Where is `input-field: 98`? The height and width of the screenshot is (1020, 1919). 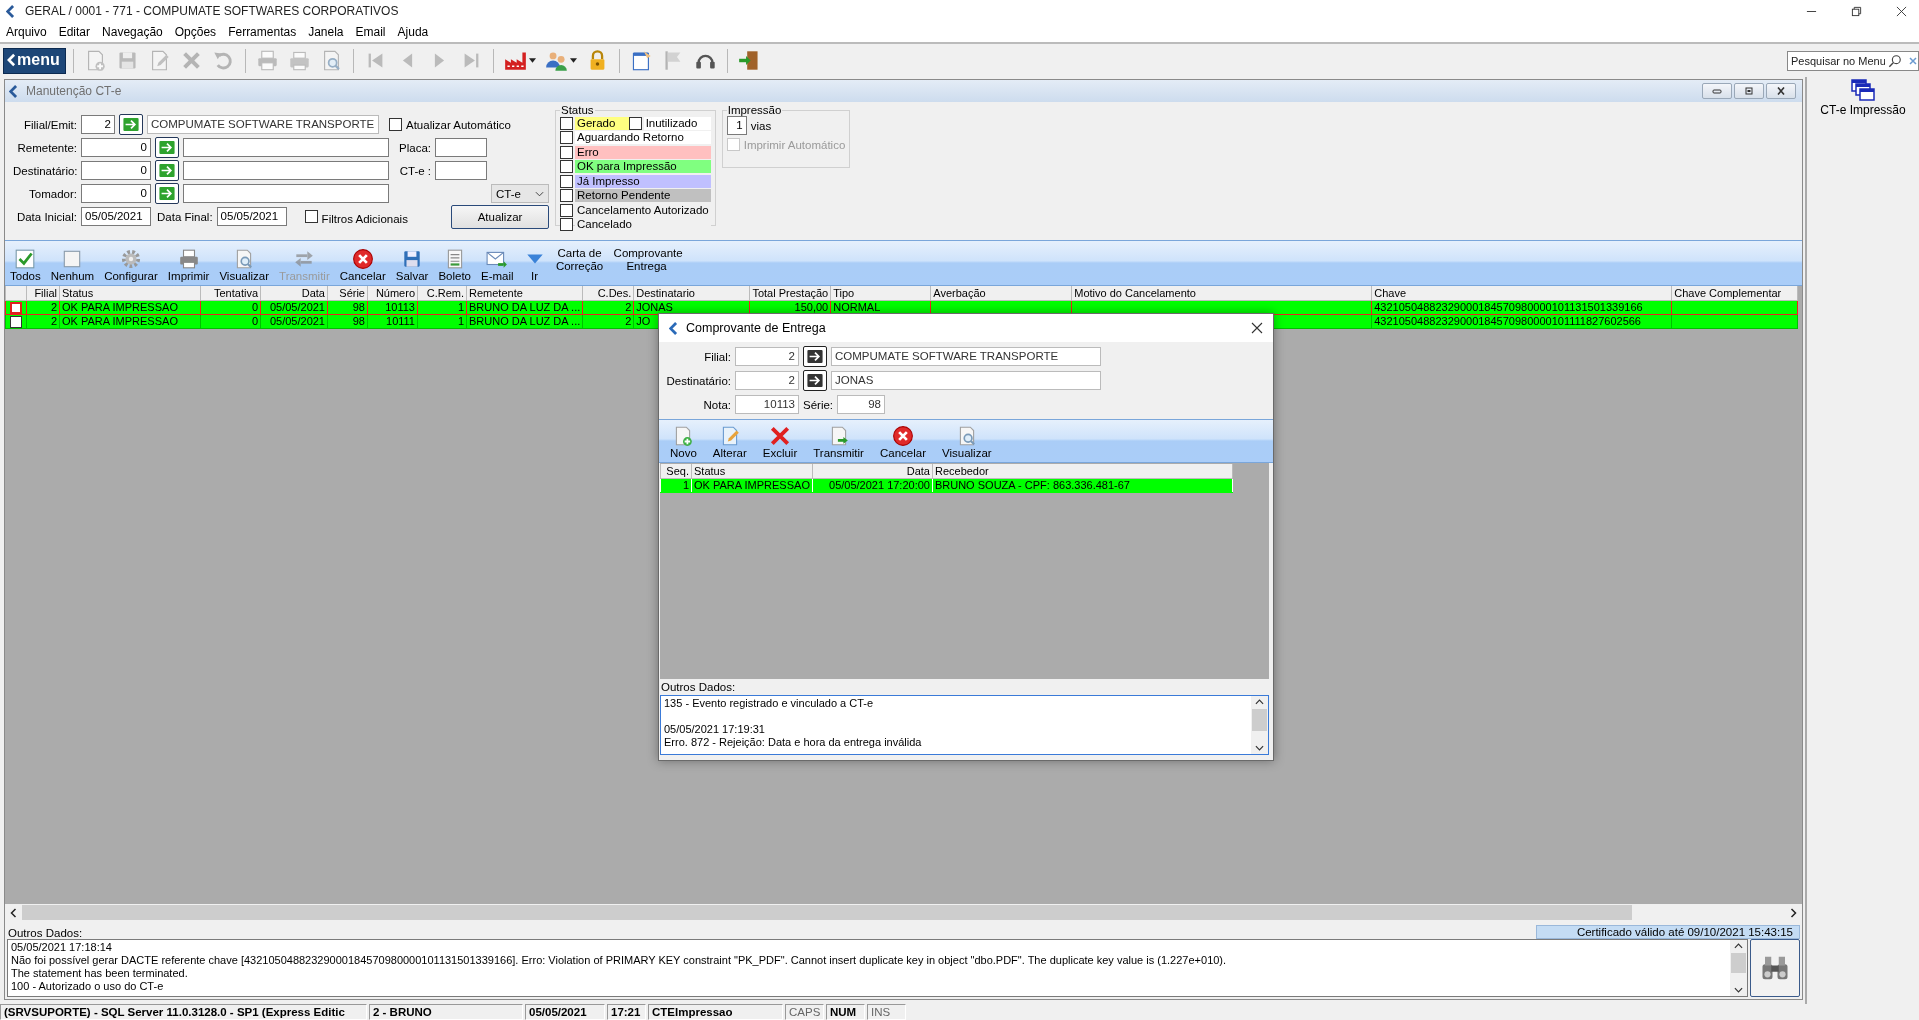 input-field: 98 is located at coordinates (861, 404).